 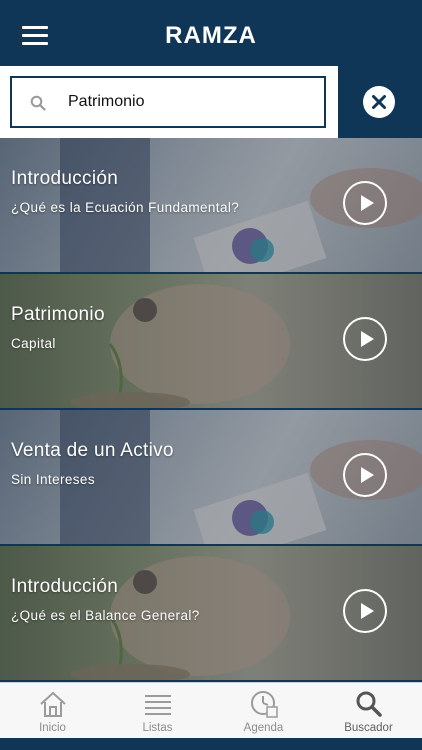 I want to click on tab-label: Inicio, so click(x=52, y=728).